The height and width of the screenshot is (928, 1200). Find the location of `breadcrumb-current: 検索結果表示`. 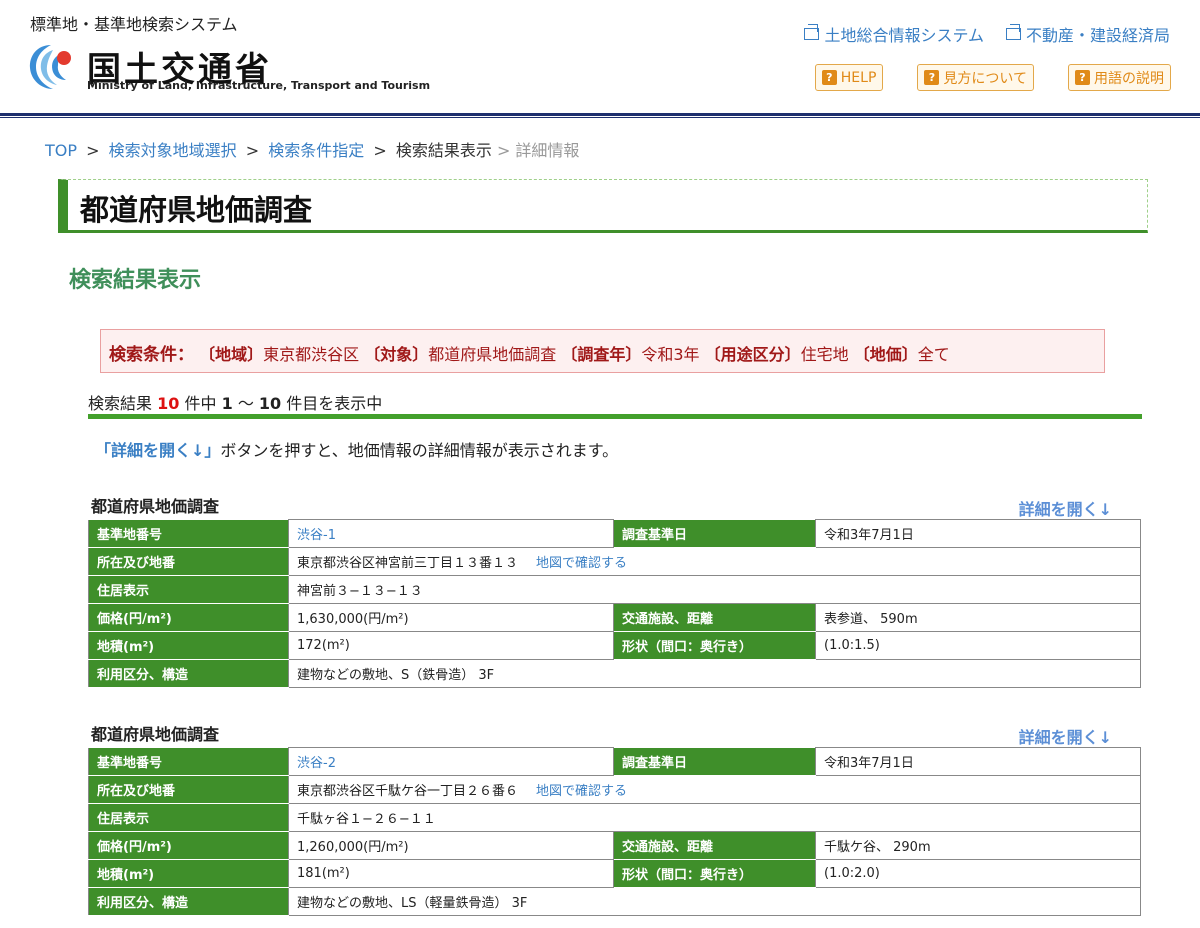

breadcrumb-current: 検索結果表示 is located at coordinates (443, 150).